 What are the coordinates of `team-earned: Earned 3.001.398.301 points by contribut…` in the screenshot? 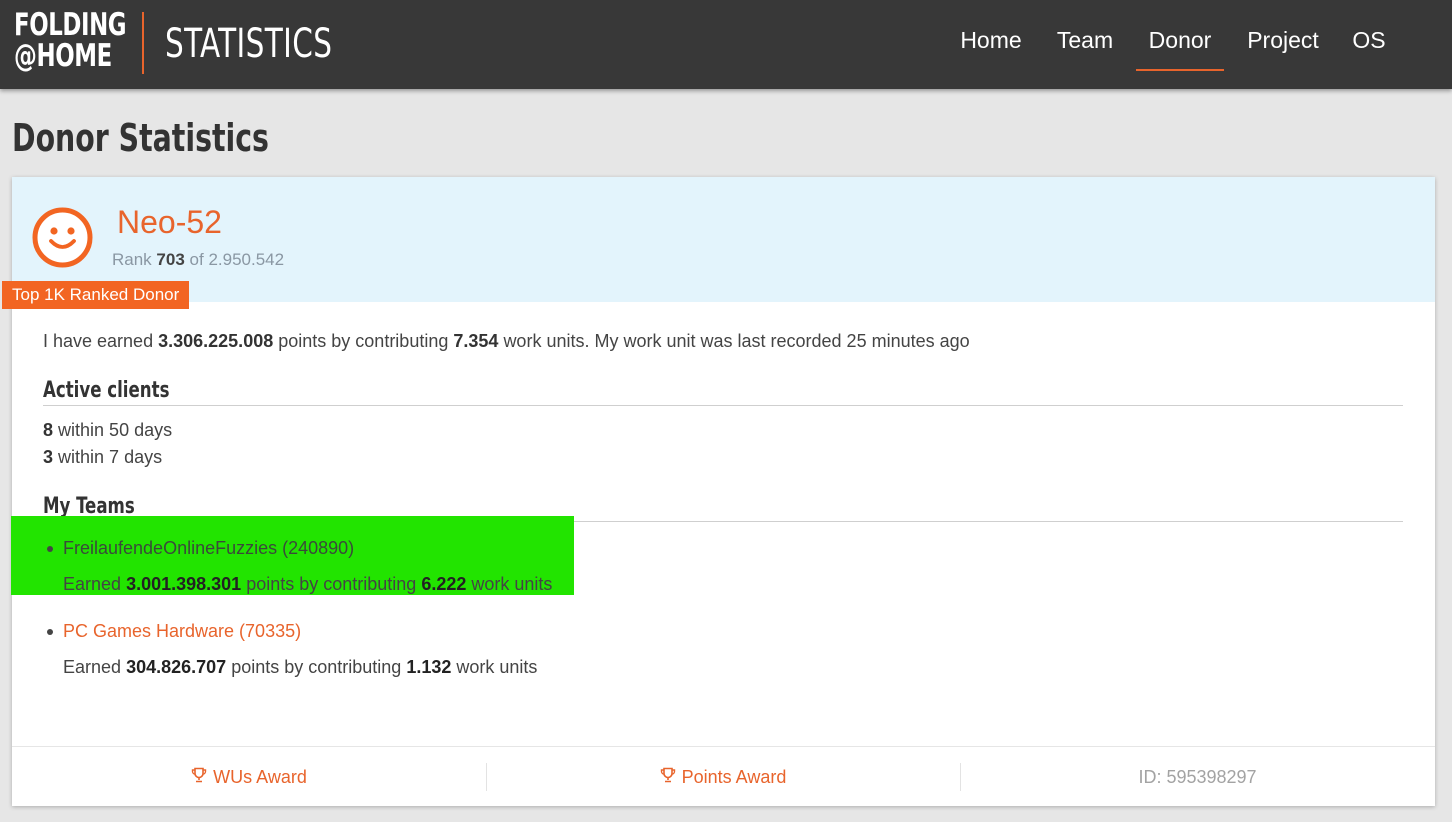 It's located at (307, 584).